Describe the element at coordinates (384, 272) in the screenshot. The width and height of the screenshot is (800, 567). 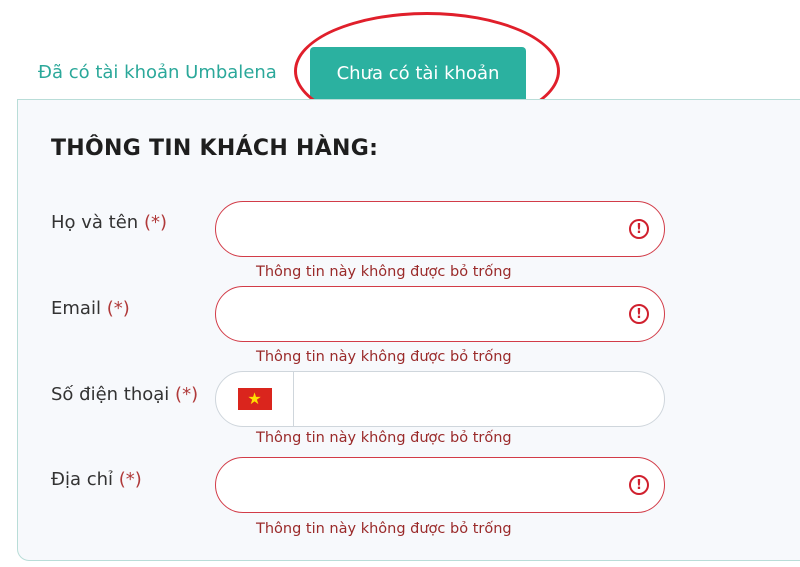
I see `full-name-error: Thông tin này không được bỏ trống` at that location.